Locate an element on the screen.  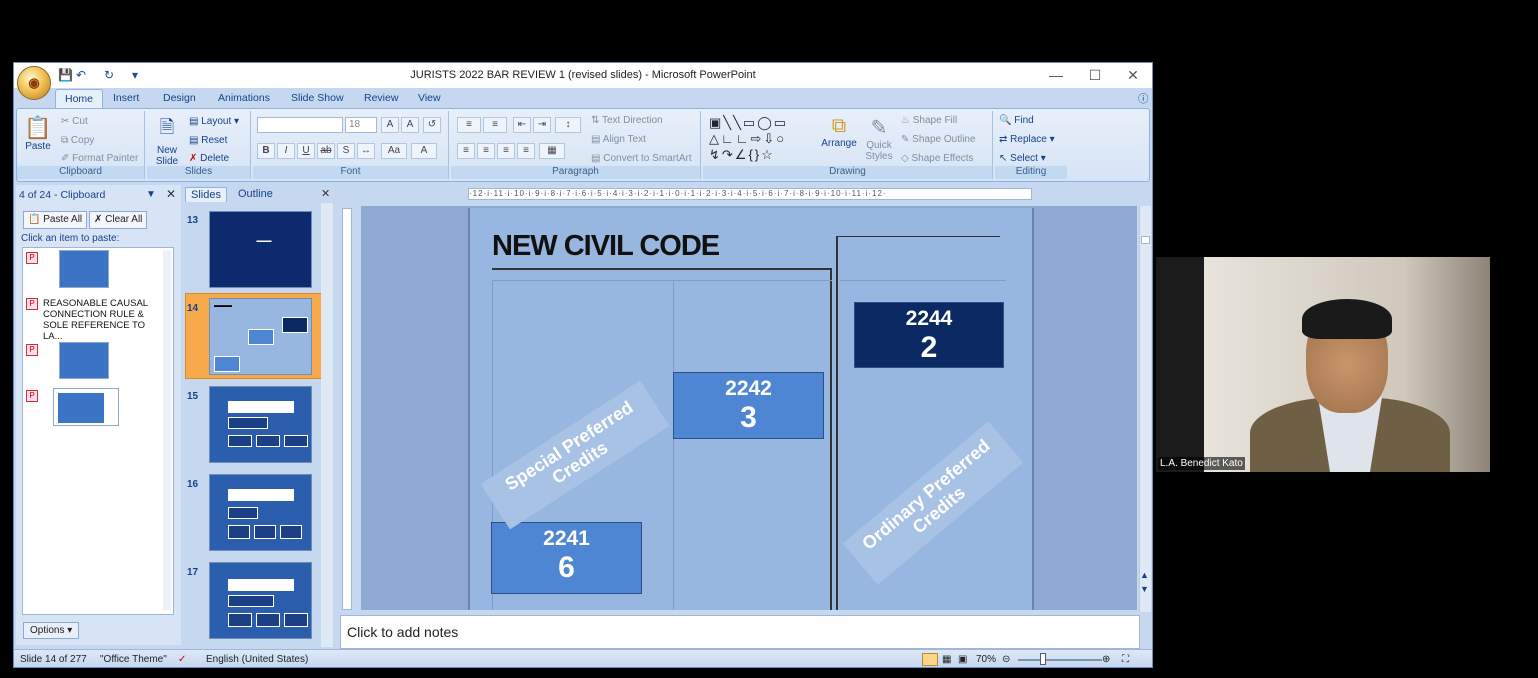
tab-view: View is located at coordinates (429, 98).